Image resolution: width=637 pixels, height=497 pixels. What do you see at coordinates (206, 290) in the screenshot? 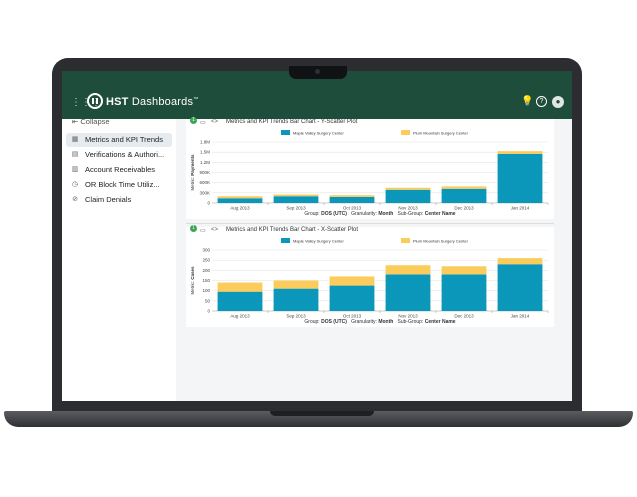
I see `y-tick-label: 100` at bounding box center [206, 290].